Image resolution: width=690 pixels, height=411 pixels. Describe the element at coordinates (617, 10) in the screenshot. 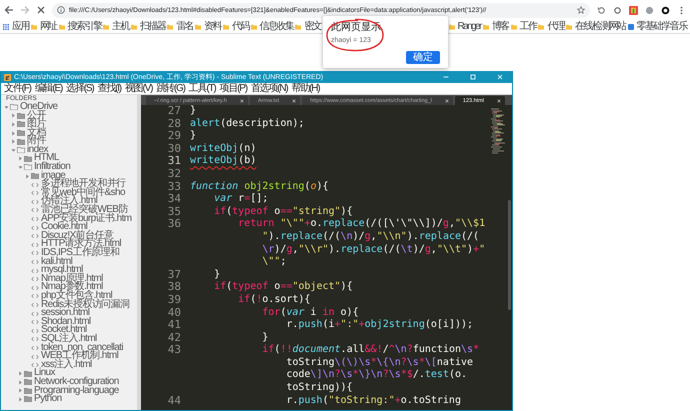

I see `circle-icon` at that location.